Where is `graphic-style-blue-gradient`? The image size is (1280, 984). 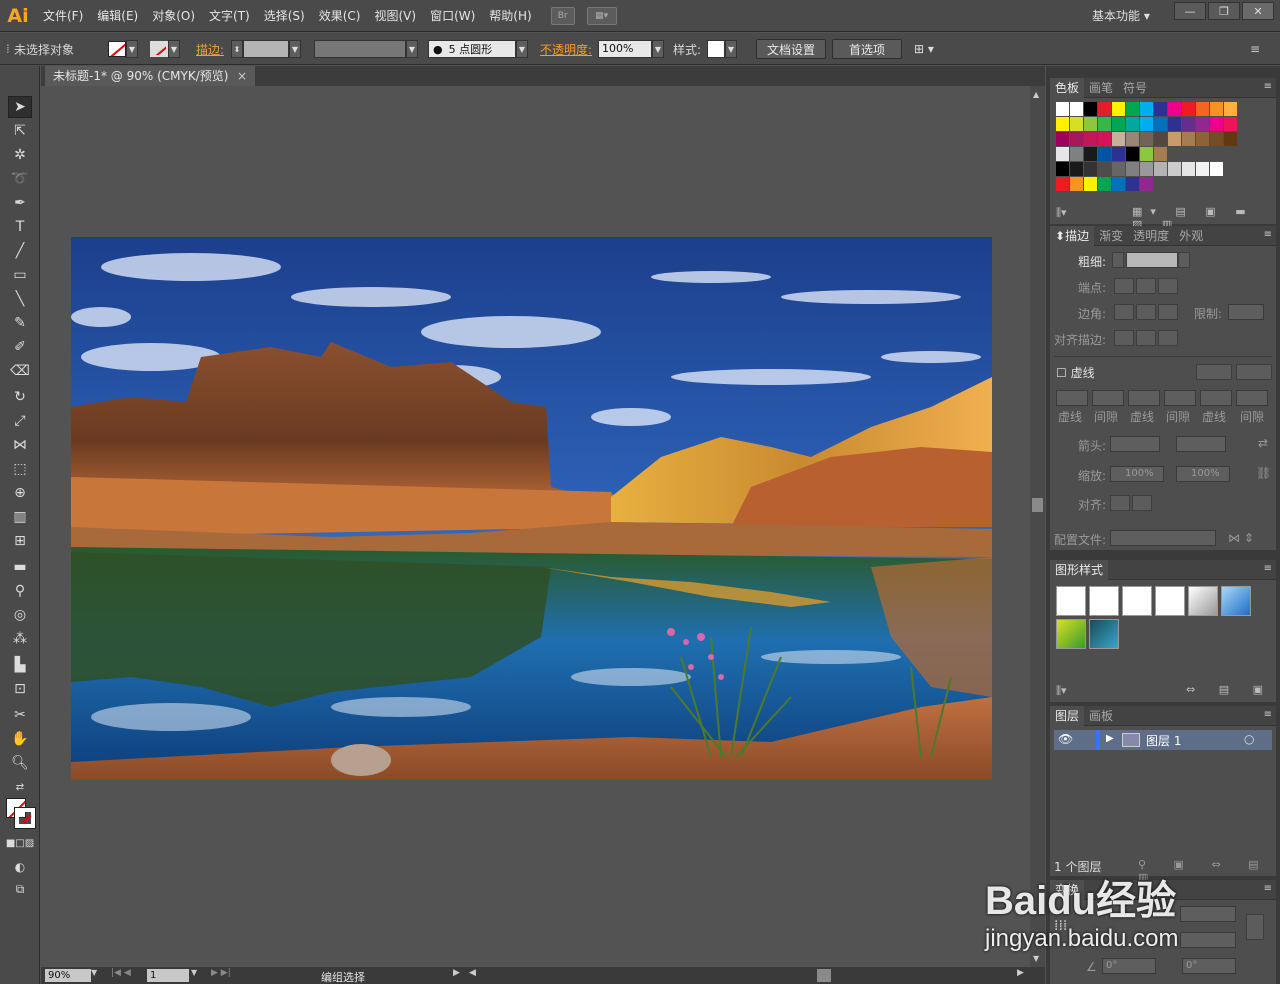 graphic-style-blue-gradient is located at coordinates (1236, 601).